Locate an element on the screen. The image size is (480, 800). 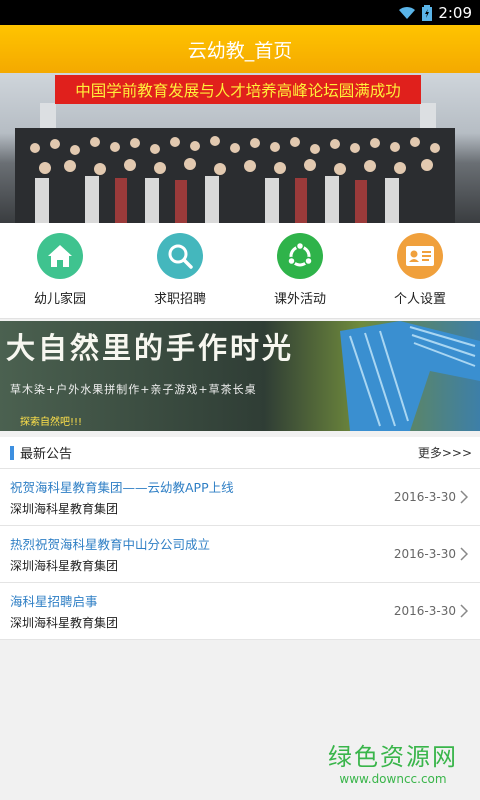
wifi-icon is located at coordinates (407, 12).